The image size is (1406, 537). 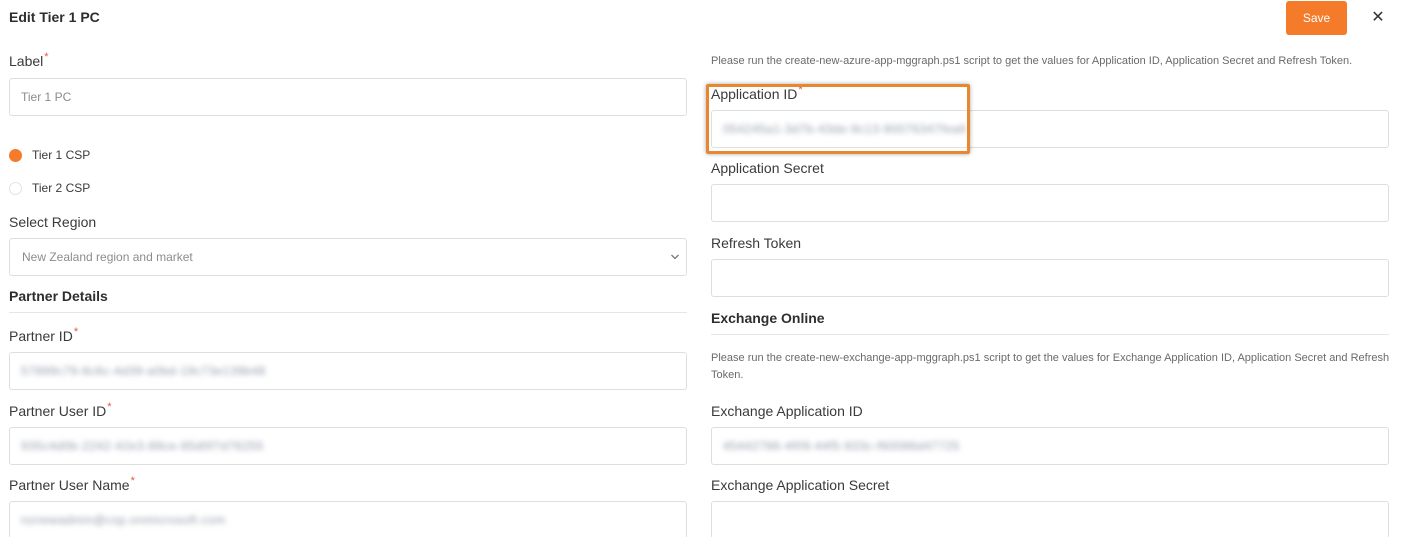 What do you see at coordinates (675, 257) in the screenshot?
I see `chevron-down-icon` at bounding box center [675, 257].